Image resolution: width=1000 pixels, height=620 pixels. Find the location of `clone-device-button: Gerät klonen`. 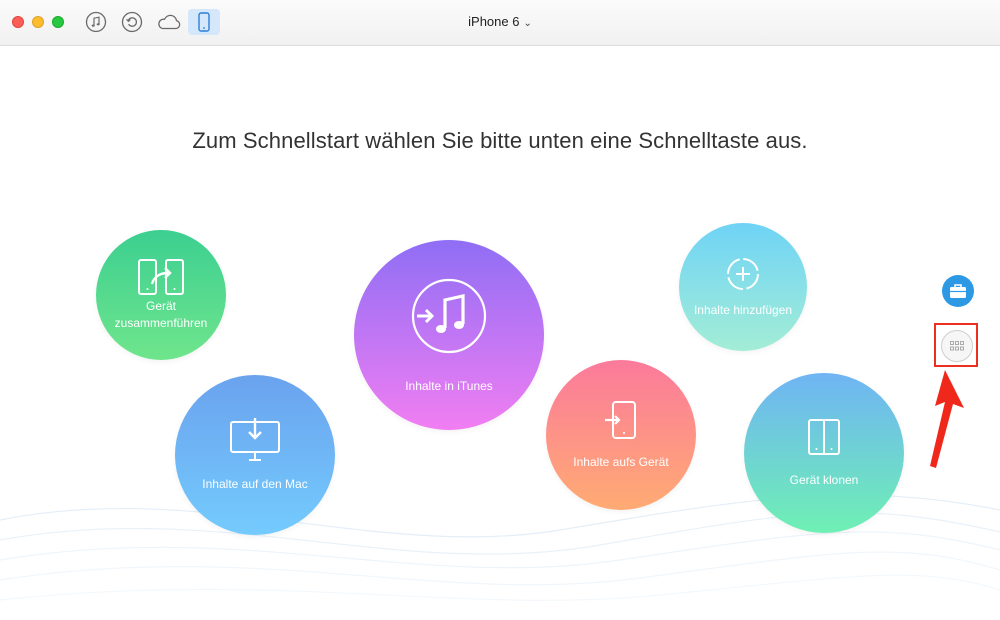

clone-device-button: Gerät klonen is located at coordinates (824, 453).